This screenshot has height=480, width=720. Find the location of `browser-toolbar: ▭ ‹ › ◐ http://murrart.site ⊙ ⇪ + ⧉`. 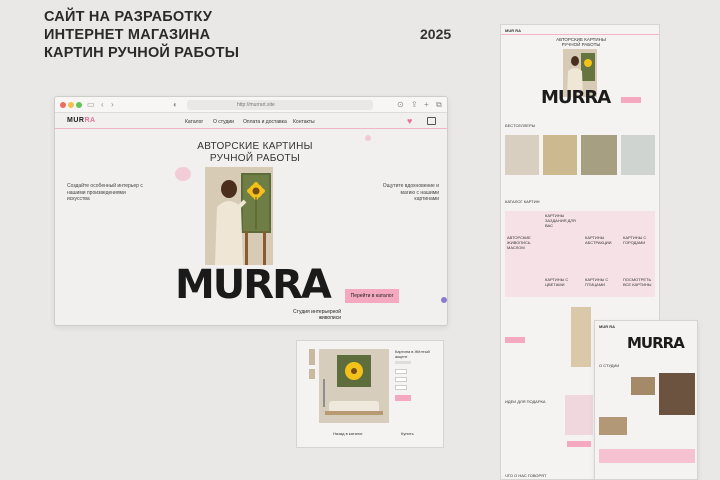

browser-toolbar: ▭ ‹ › ◐ http://murrart.site ⊙ ⇪ + ⧉ is located at coordinates (251, 105).